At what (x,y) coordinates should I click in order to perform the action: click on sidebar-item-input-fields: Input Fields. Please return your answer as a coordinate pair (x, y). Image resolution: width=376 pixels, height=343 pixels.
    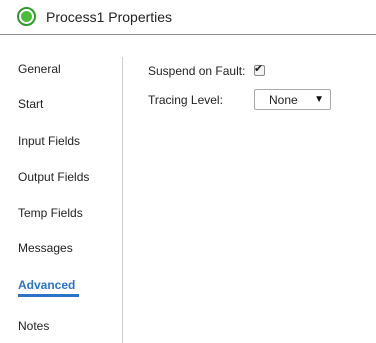
    Looking at the image, I should click on (49, 141).